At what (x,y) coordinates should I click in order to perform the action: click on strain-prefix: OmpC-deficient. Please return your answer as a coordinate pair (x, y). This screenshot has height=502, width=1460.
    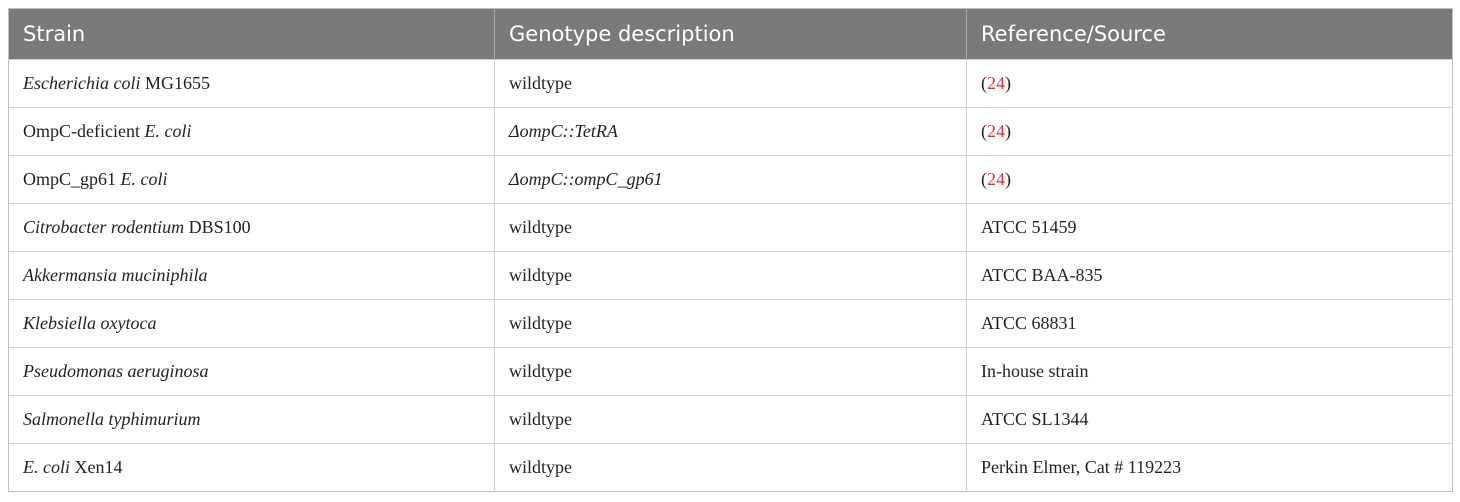
    Looking at the image, I should click on (84, 131).